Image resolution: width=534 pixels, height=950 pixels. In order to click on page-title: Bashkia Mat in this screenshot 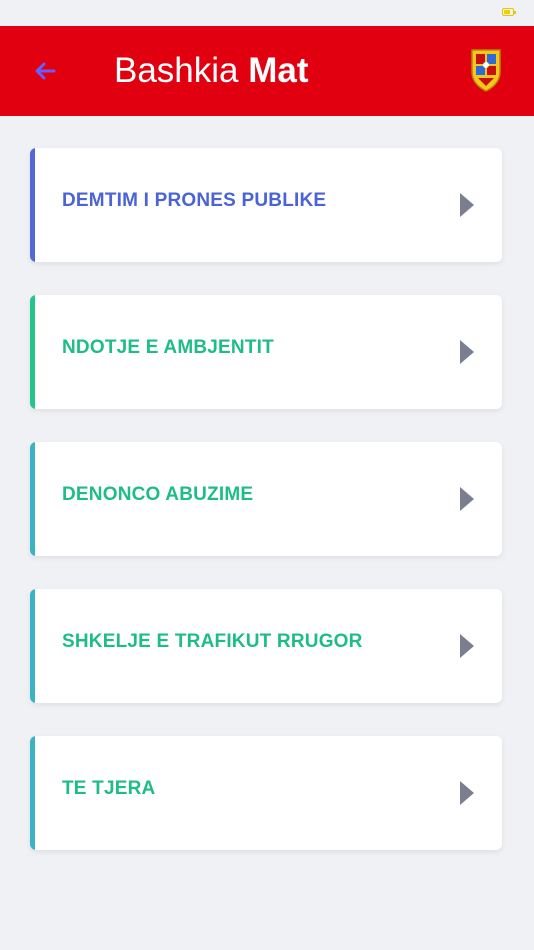, I will do `click(211, 71)`.